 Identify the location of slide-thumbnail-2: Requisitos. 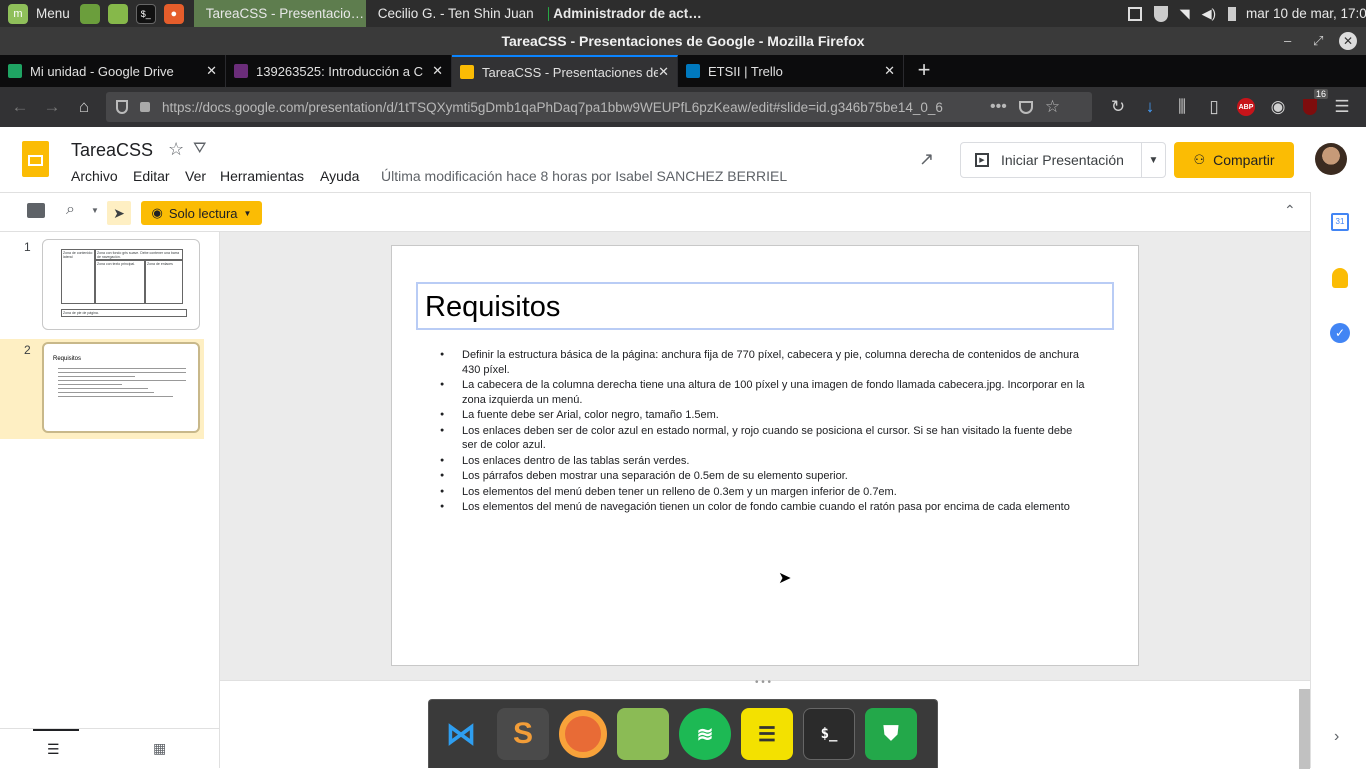
(121, 387).